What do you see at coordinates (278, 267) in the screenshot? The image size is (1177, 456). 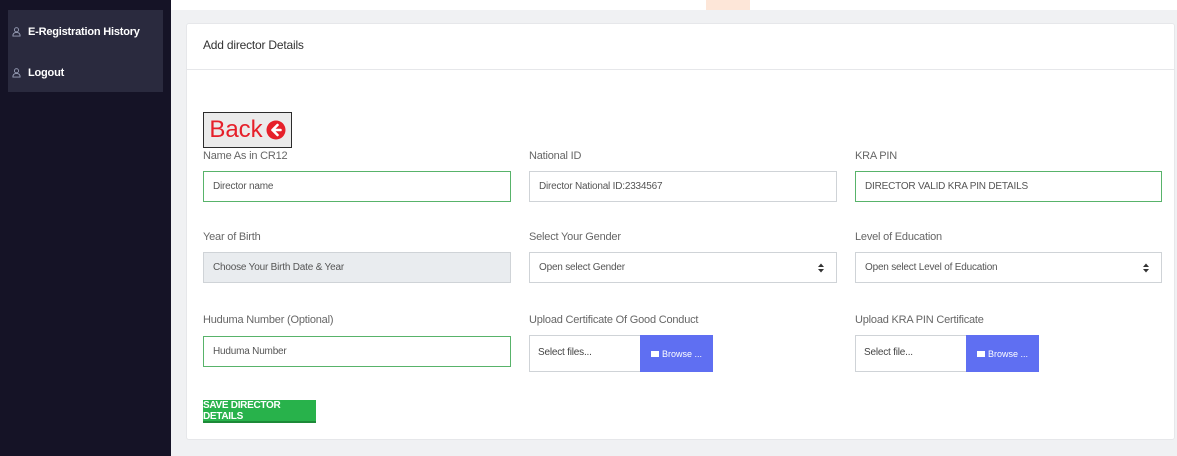 I see `year-of-birth-placeholder: Choose Your Birth Date & Year` at bounding box center [278, 267].